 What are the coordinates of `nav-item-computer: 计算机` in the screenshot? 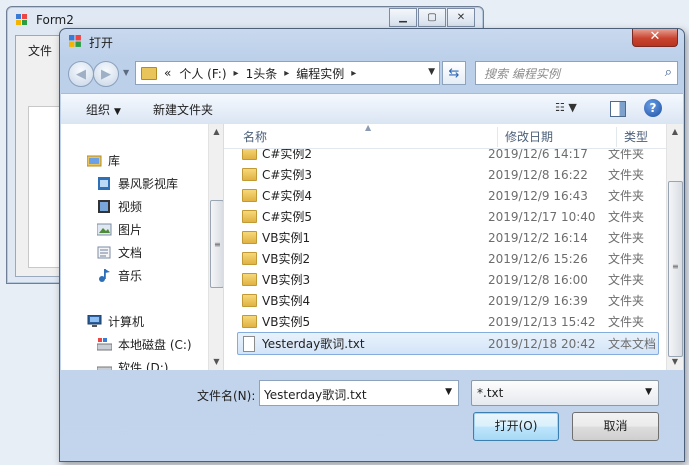 It's located at (115, 321).